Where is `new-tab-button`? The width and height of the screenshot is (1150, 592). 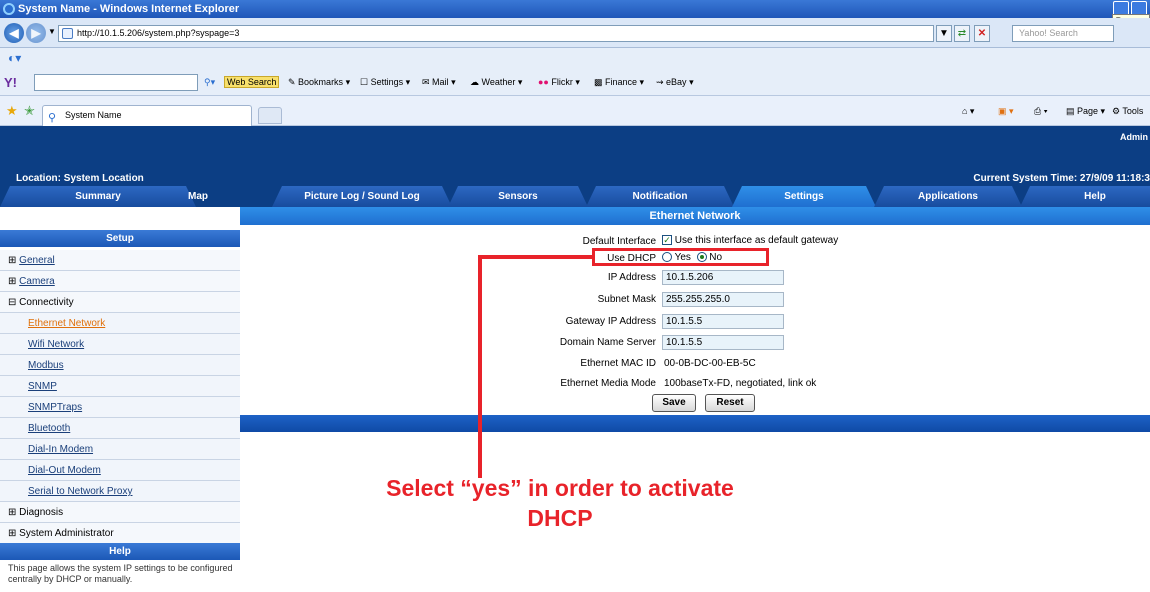
new-tab-button is located at coordinates (270, 115).